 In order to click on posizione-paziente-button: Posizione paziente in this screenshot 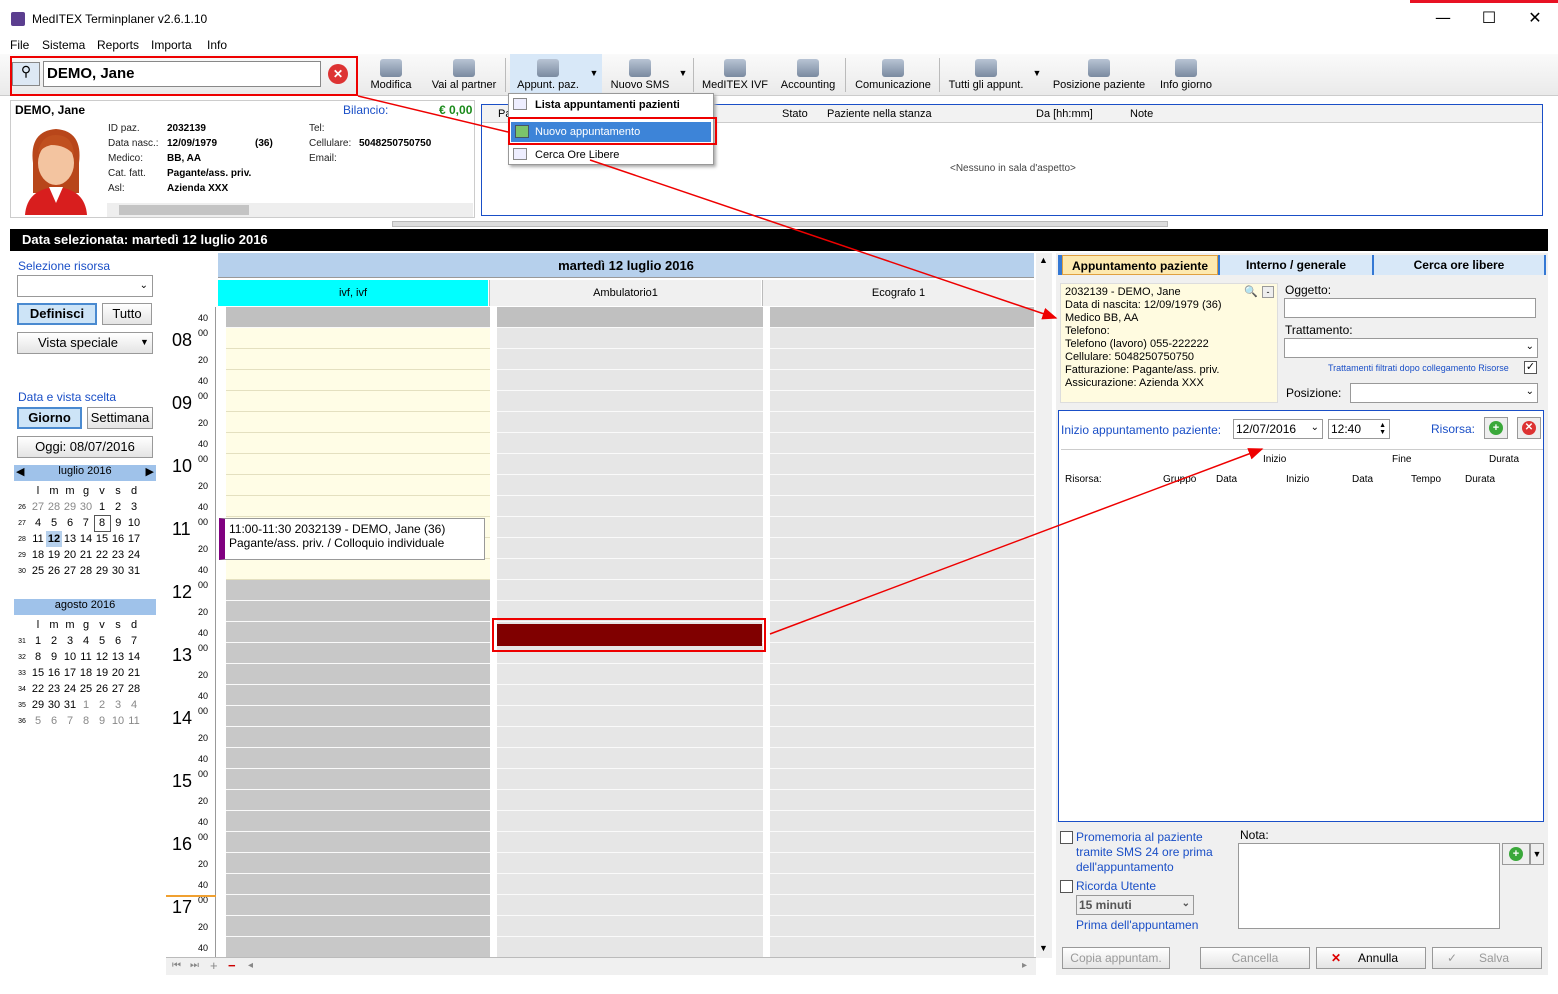, I will do `click(1099, 75)`.